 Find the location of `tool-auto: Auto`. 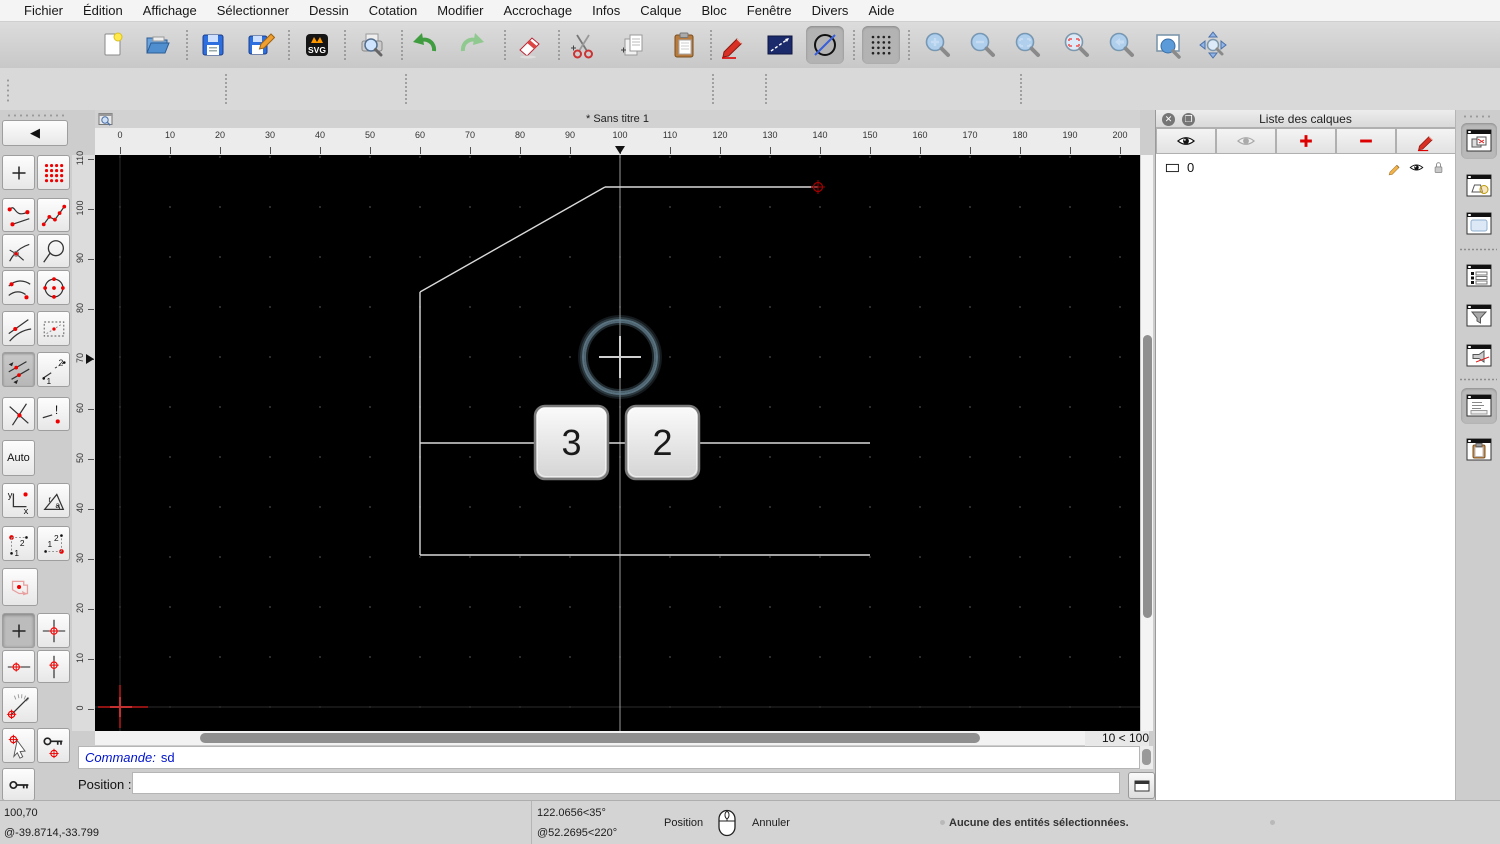

tool-auto: Auto is located at coordinates (18, 458).